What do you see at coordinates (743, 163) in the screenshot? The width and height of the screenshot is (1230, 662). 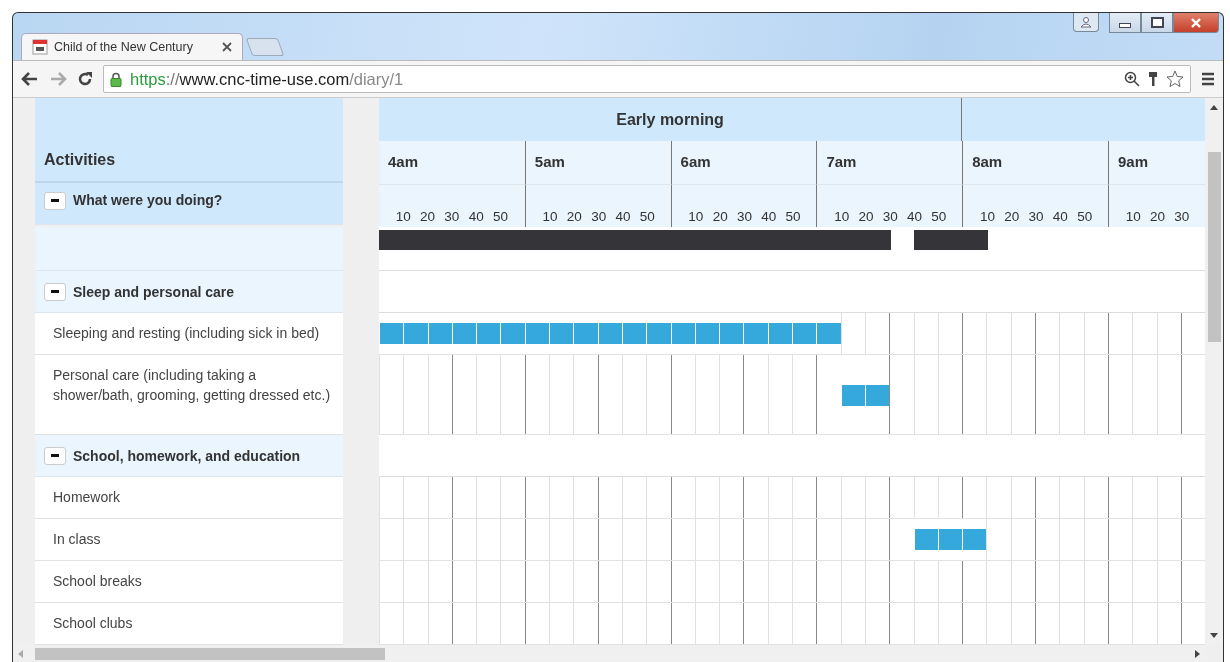 I see `hour-header: 6am` at bounding box center [743, 163].